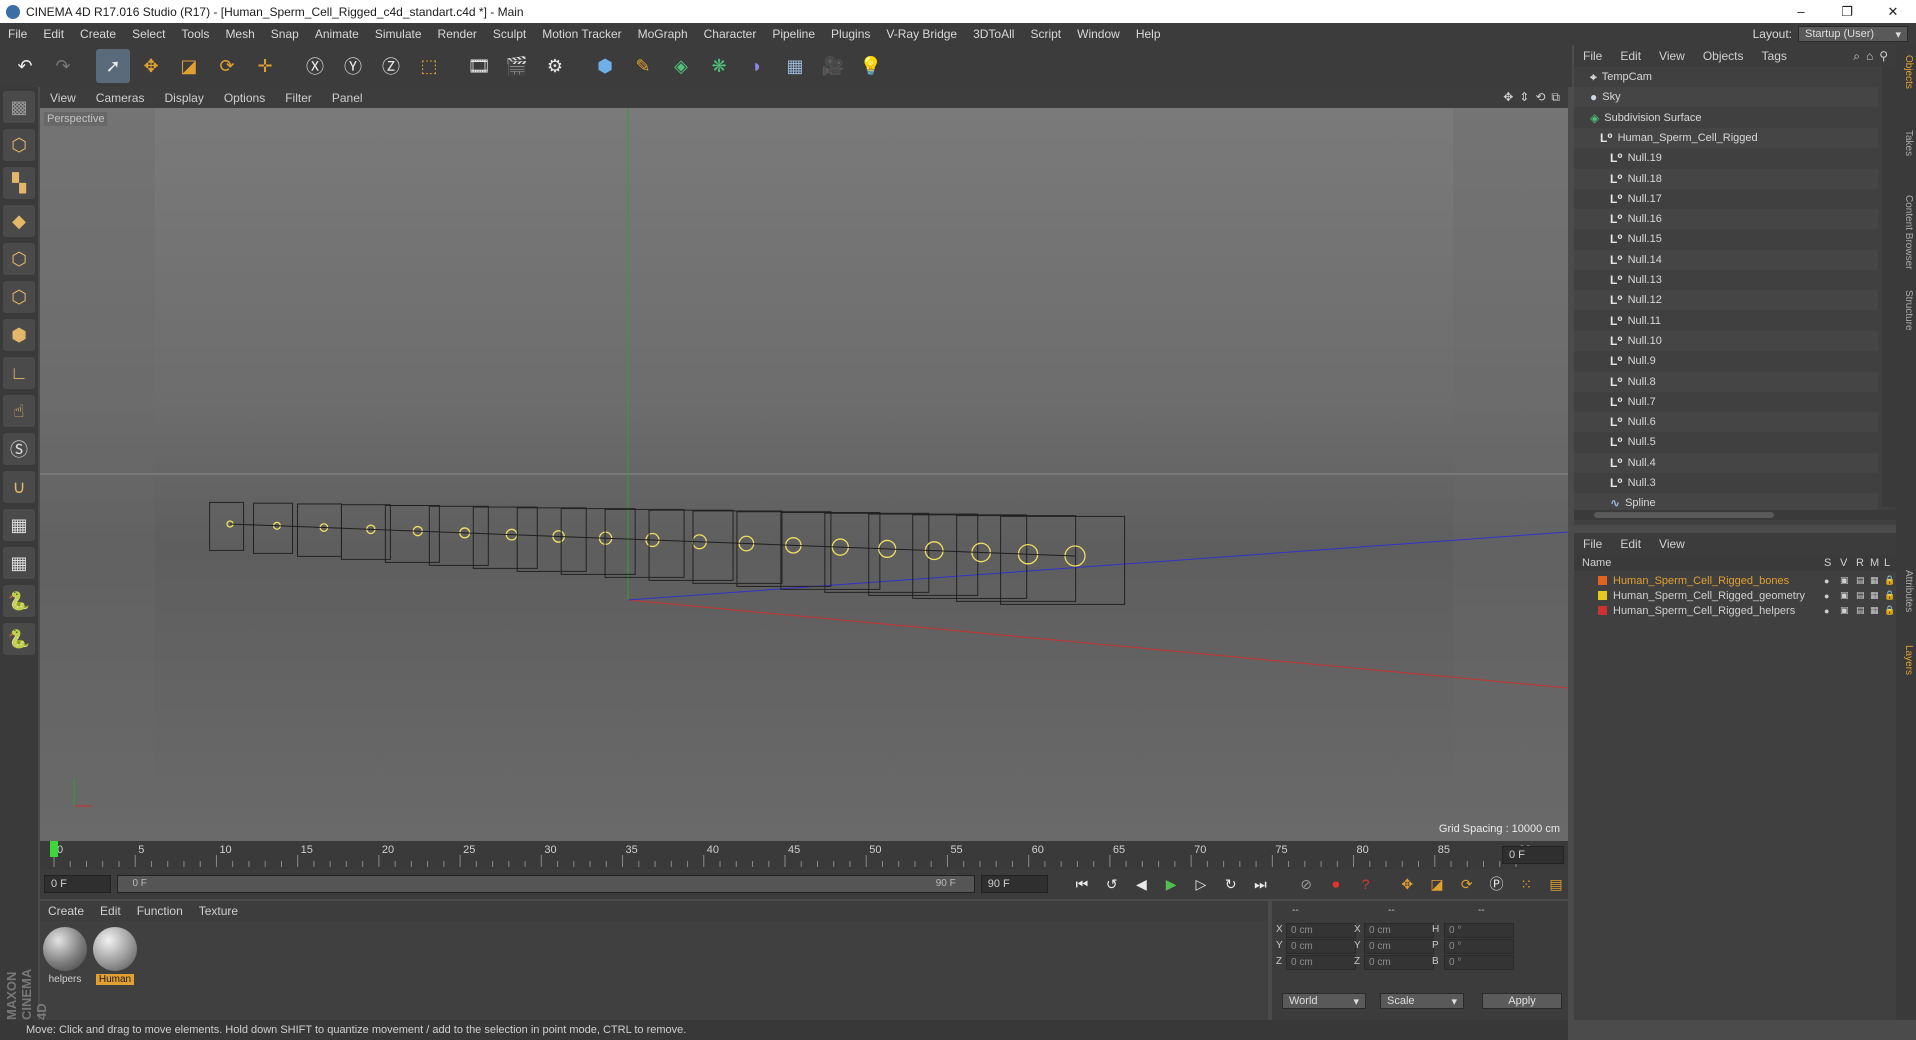 Image resolution: width=1916 pixels, height=1040 pixels. Describe the element at coordinates (1726, 280) in the screenshot. I see `object-row: L⁰ Null.13` at that location.